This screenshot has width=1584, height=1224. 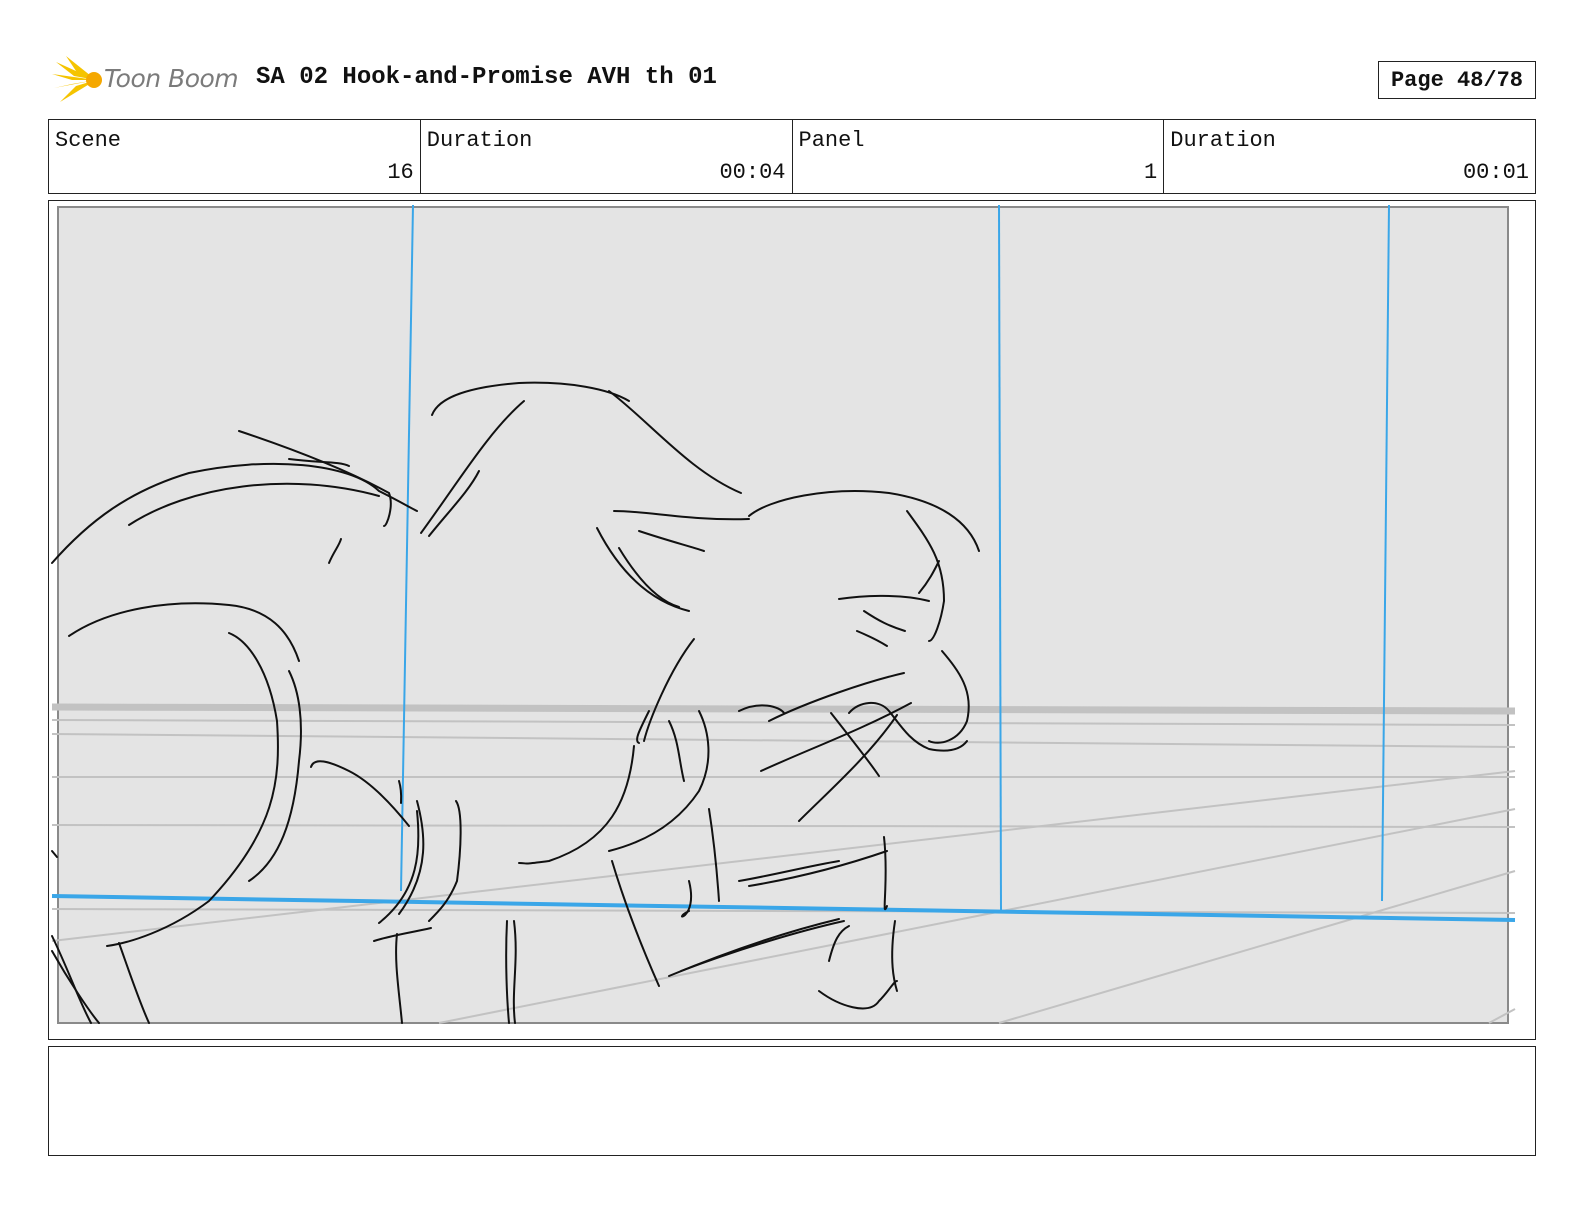 I want to click on page-number: Page 48/78, so click(x=1457, y=80).